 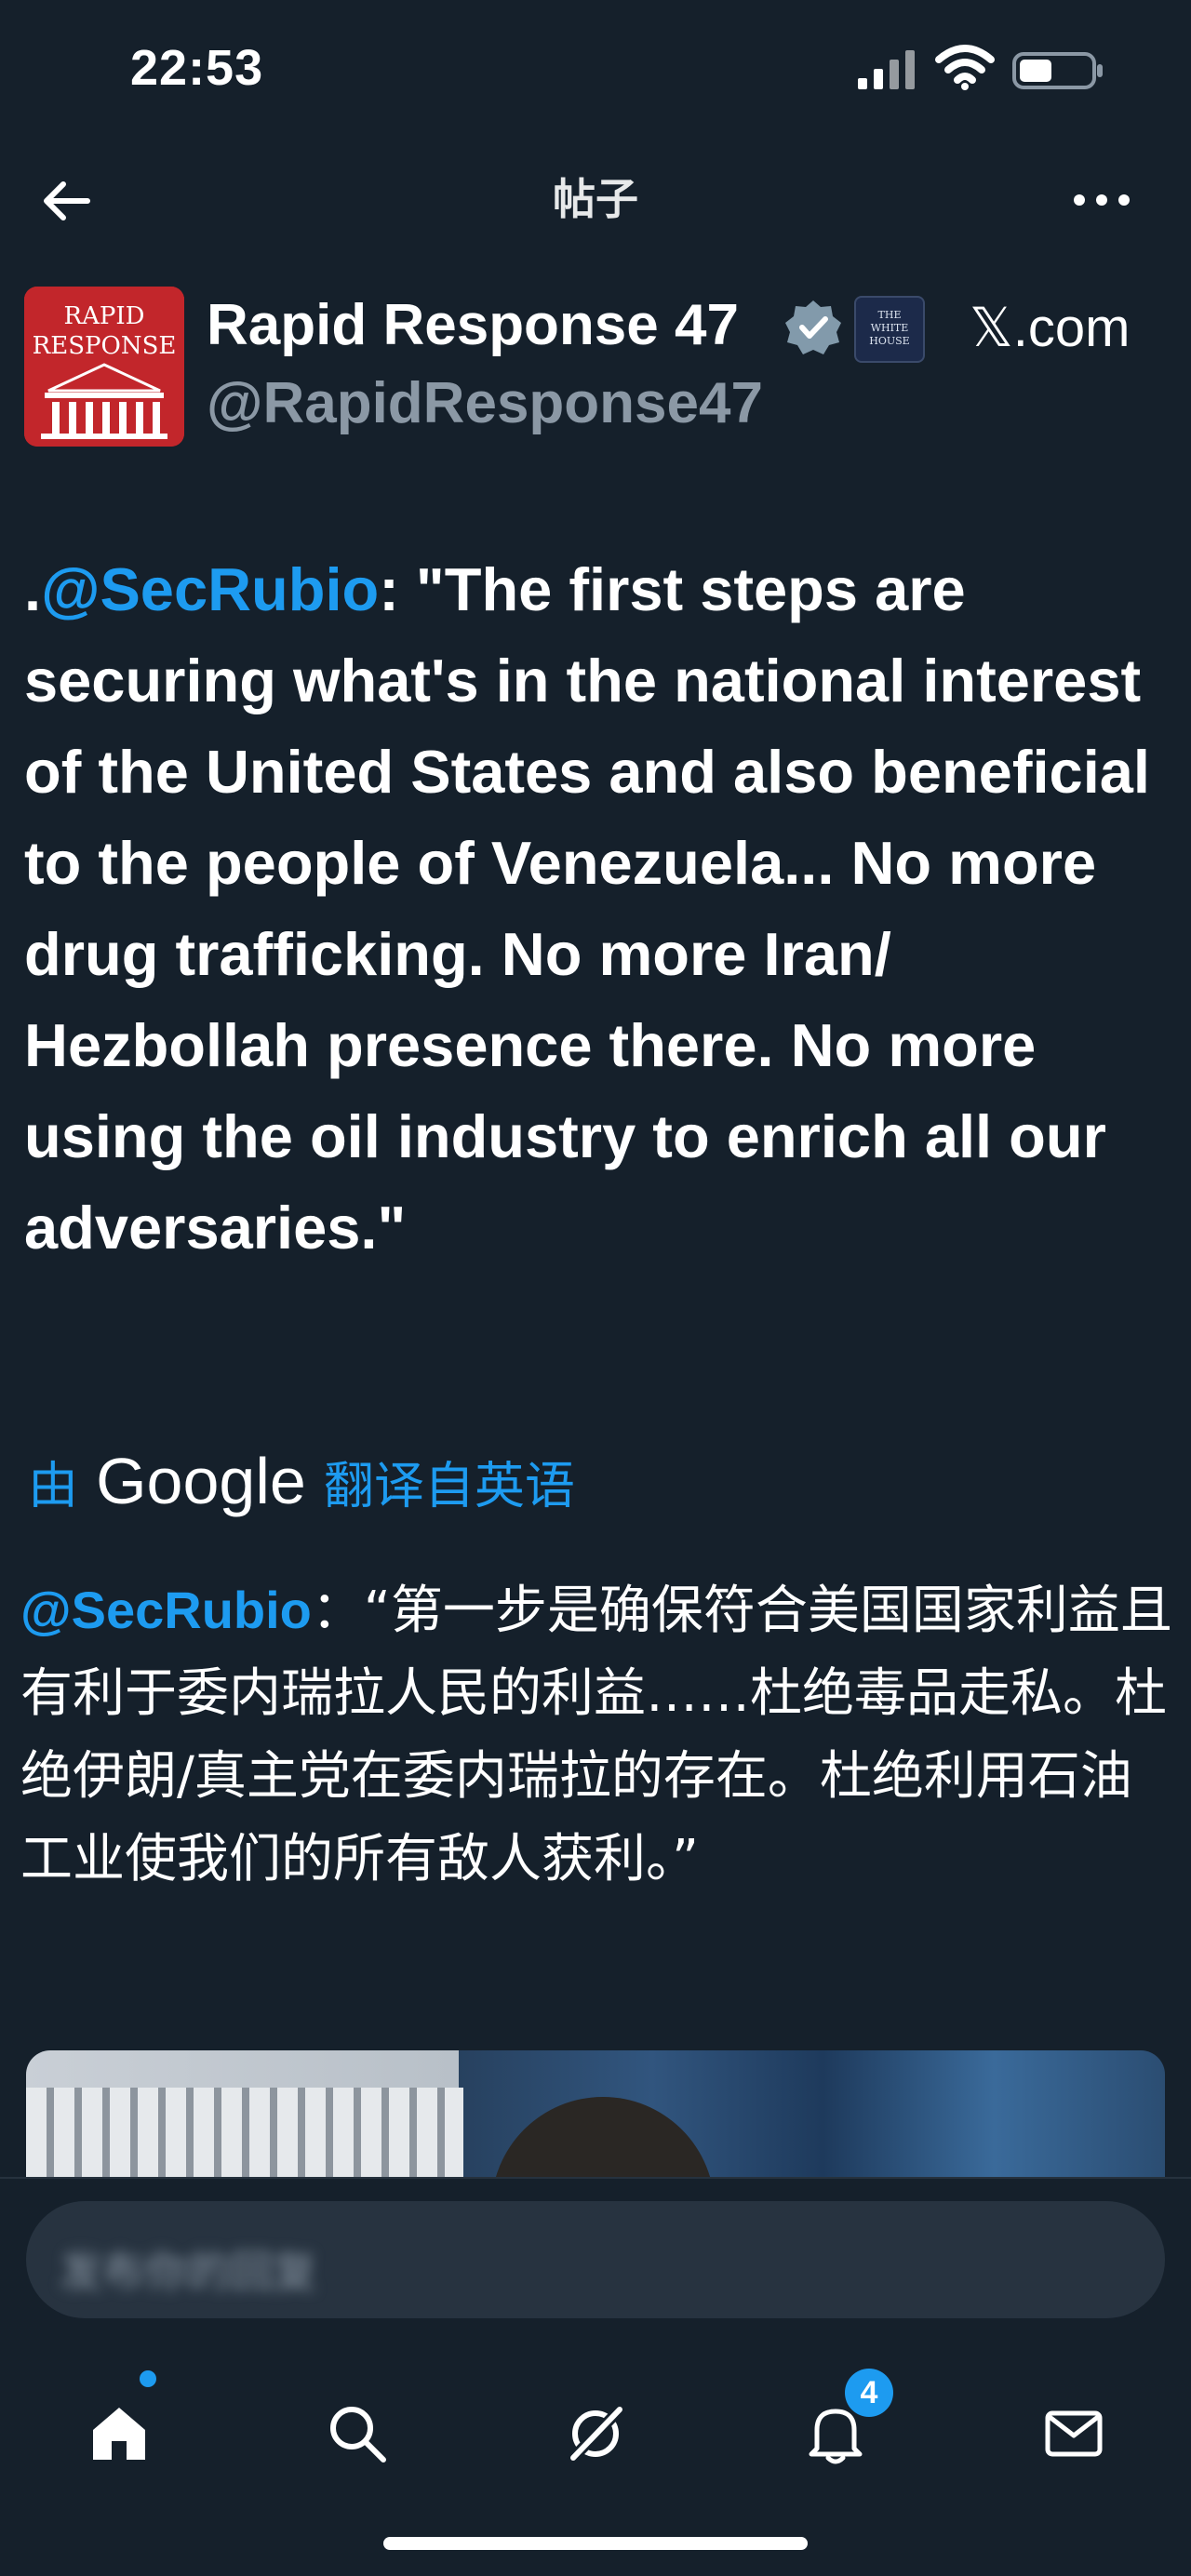 What do you see at coordinates (595, 2543) in the screenshot?
I see `home-indicator` at bounding box center [595, 2543].